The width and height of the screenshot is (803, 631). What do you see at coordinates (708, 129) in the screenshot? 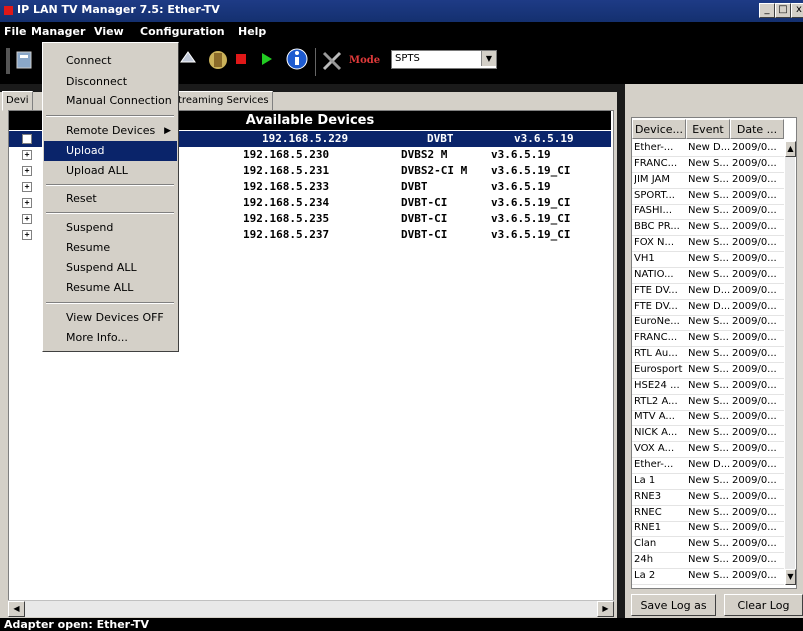
I see `log-column-event: Event` at bounding box center [708, 129].